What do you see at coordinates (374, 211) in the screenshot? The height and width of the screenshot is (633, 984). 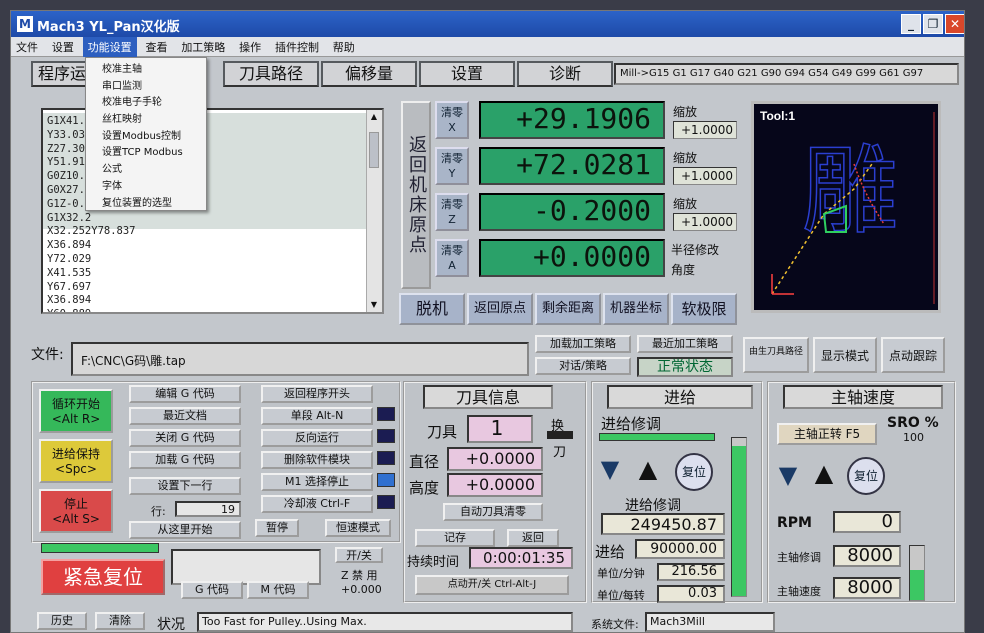 I see `gcode-scrollbar: ▲ ▼` at bounding box center [374, 211].